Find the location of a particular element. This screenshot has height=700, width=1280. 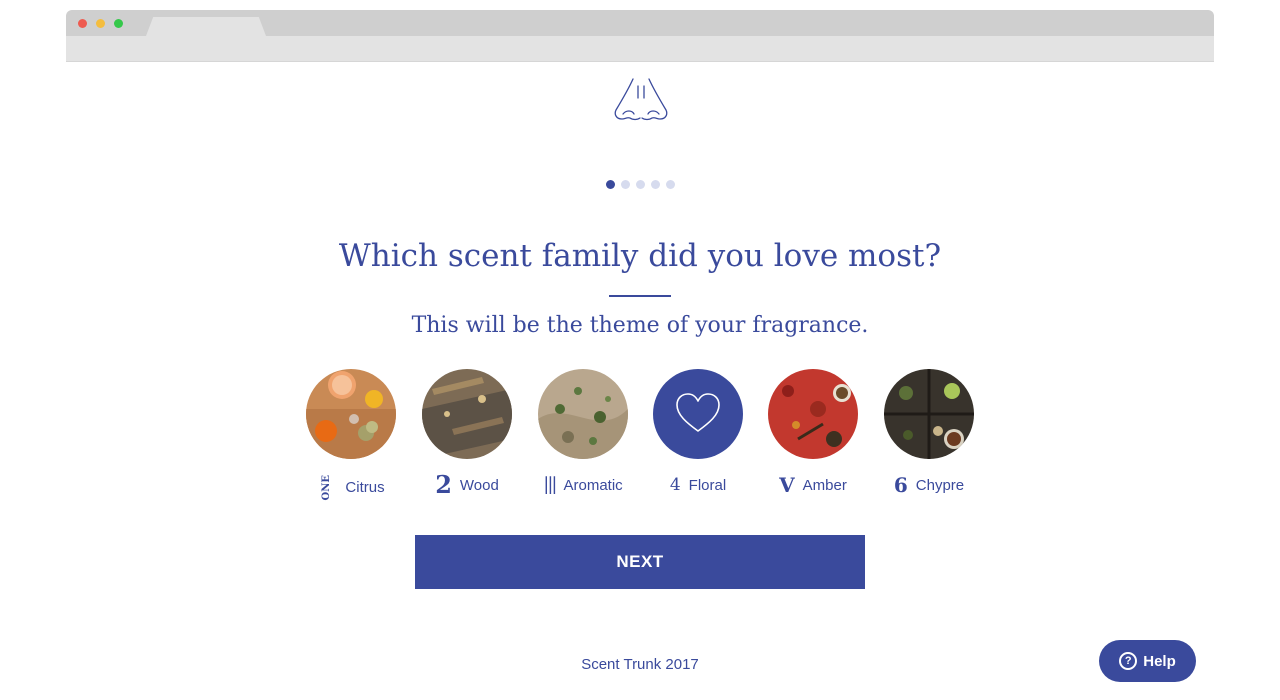

heart-icon is located at coordinates (698, 414).